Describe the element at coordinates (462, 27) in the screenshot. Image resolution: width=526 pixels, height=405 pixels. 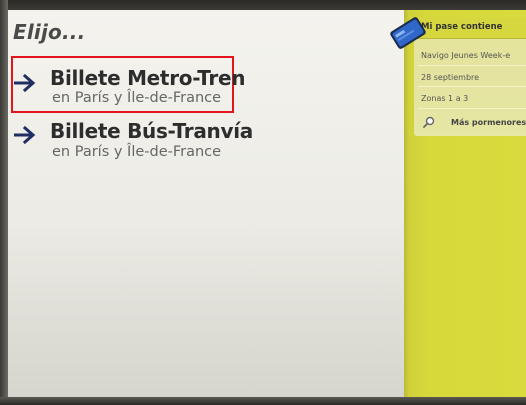
I see `pass-title: Mi pase contiene` at that location.